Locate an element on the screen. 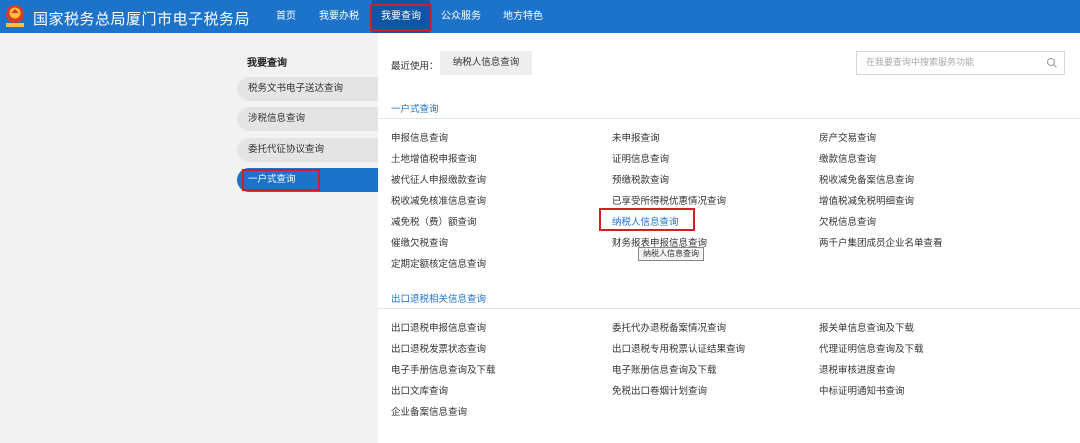  query-link: 催缴欠税查询 is located at coordinates (419, 242).